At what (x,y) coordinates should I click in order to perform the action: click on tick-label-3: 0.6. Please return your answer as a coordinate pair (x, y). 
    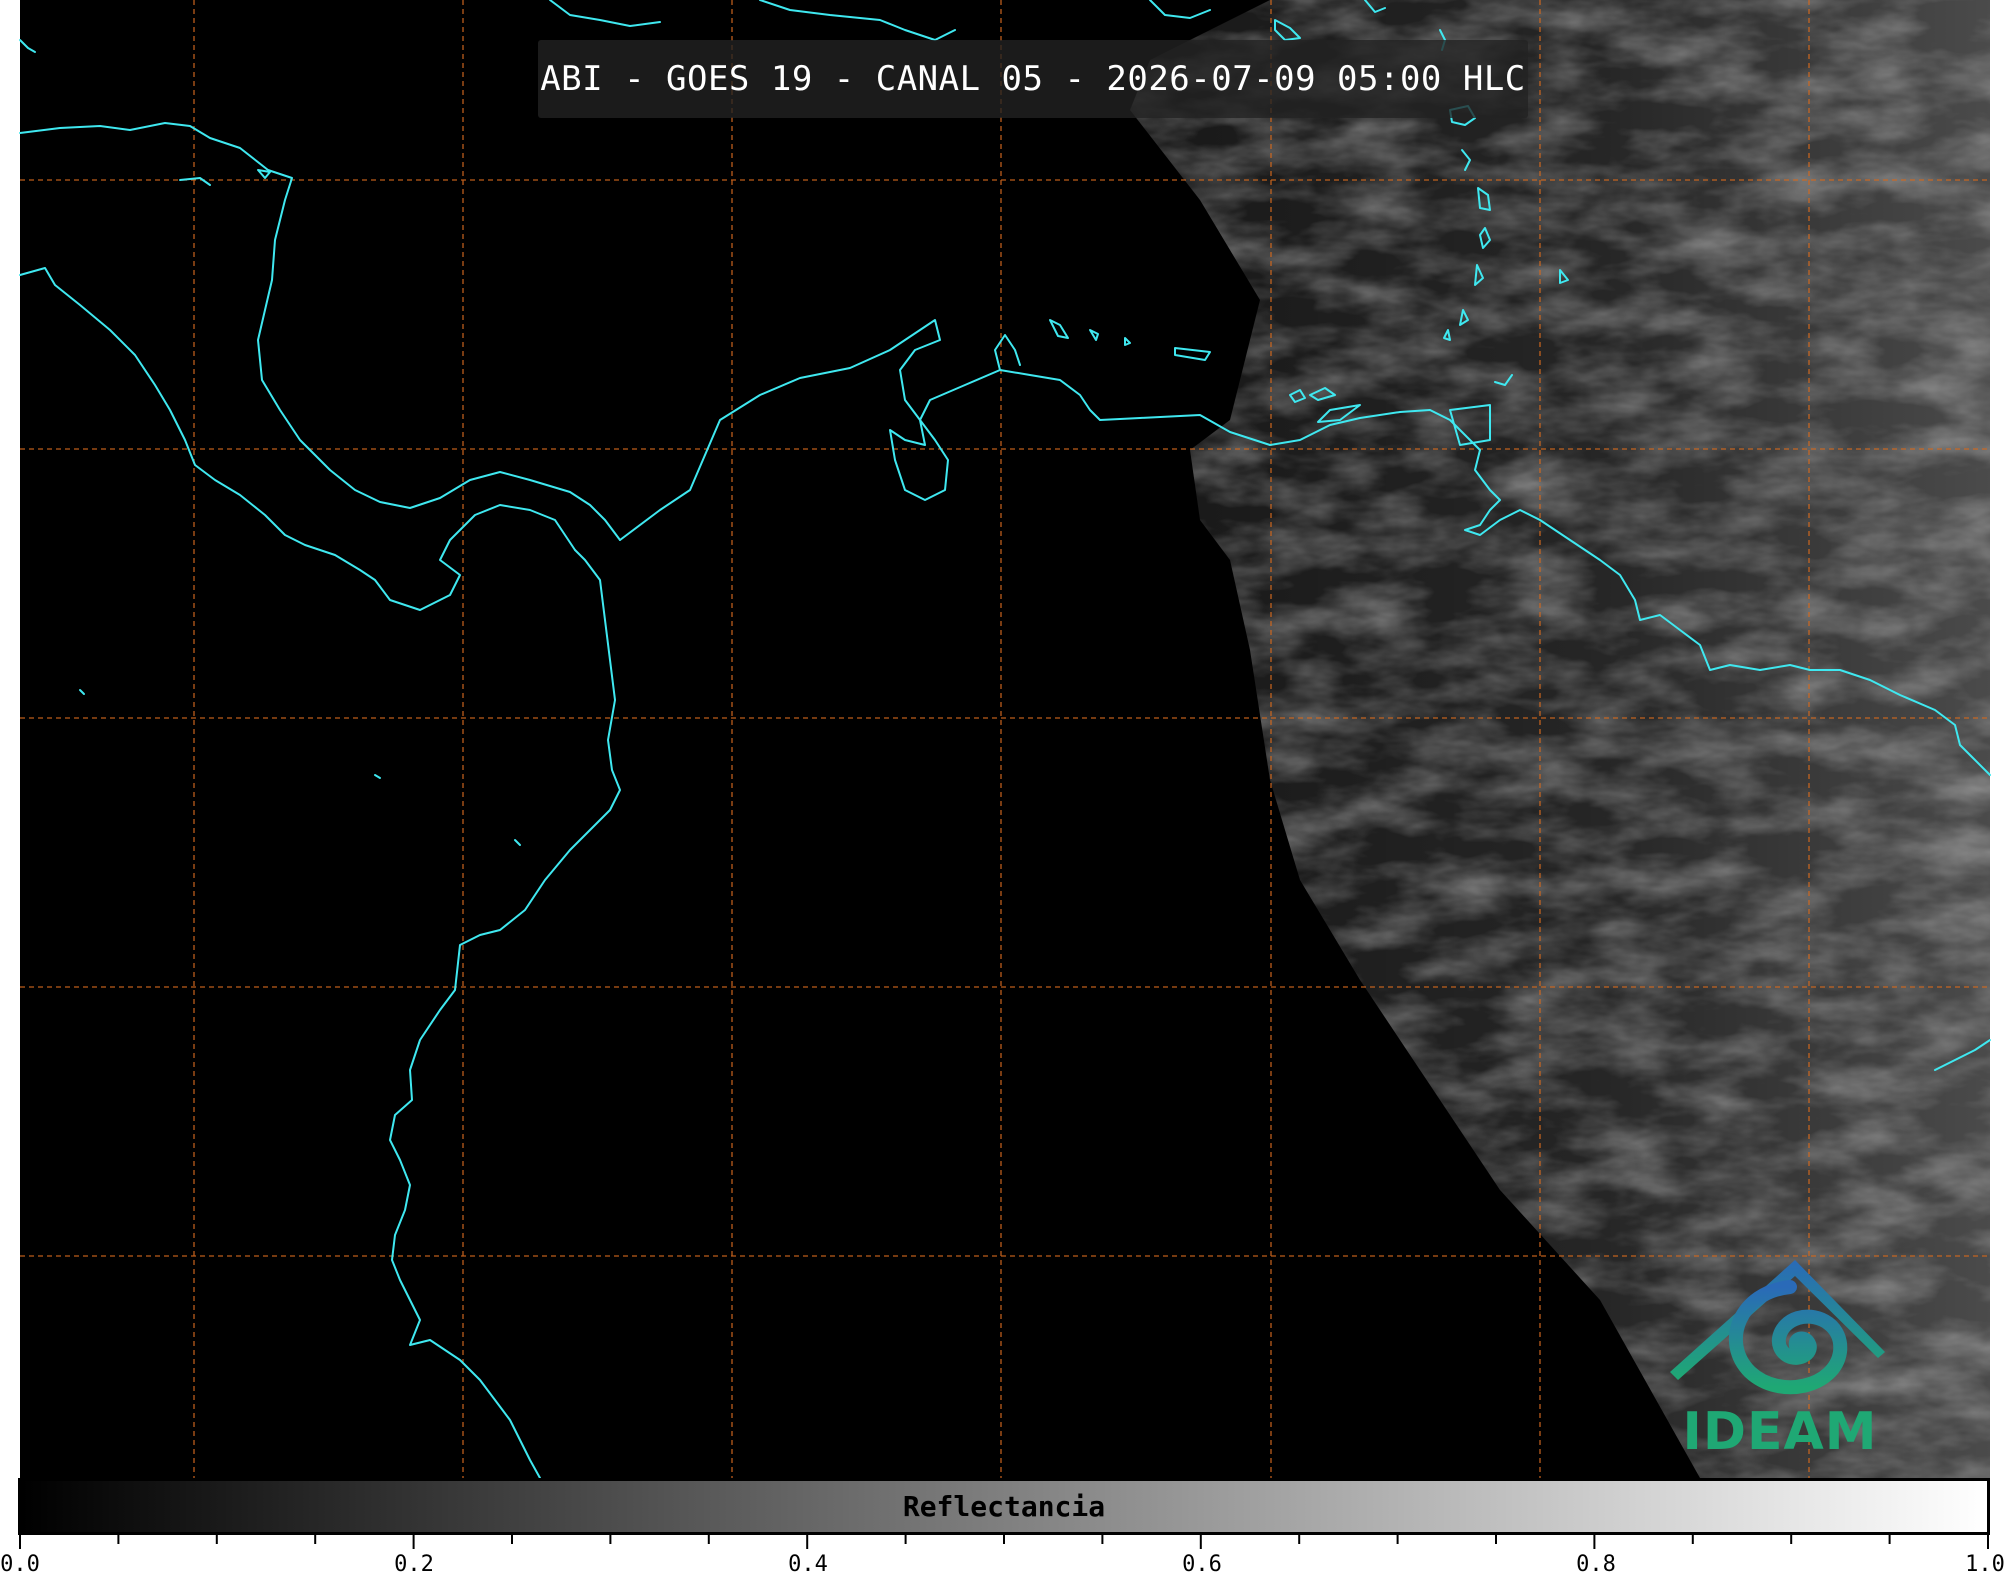
    Looking at the image, I should click on (1202, 1564).